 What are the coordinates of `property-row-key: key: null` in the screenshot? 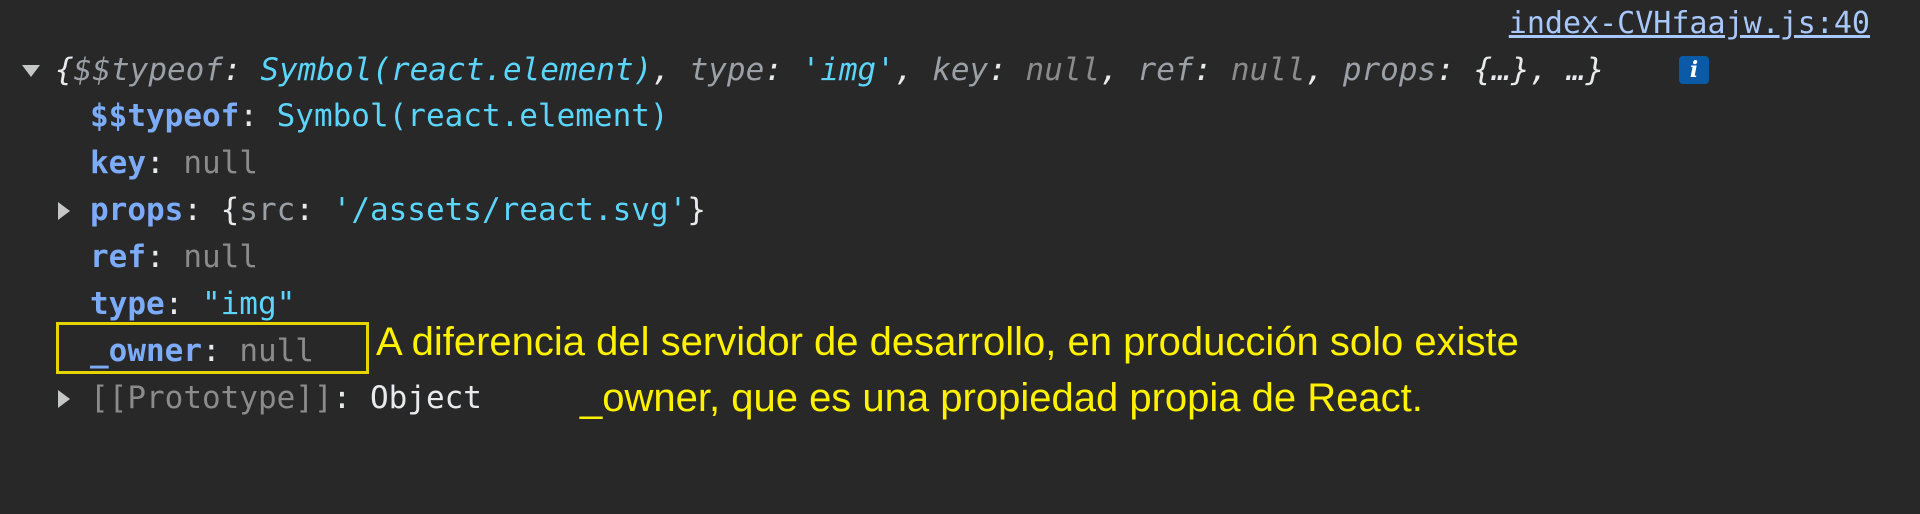 It's located at (174, 163).